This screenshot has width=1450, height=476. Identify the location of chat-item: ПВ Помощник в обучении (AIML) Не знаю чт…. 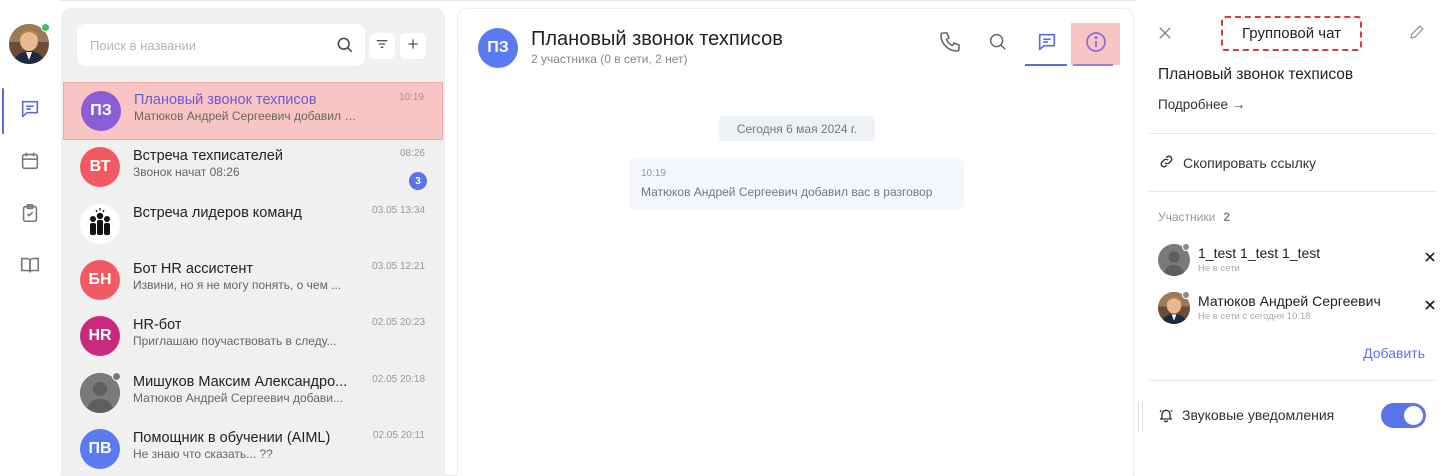
(253, 448).